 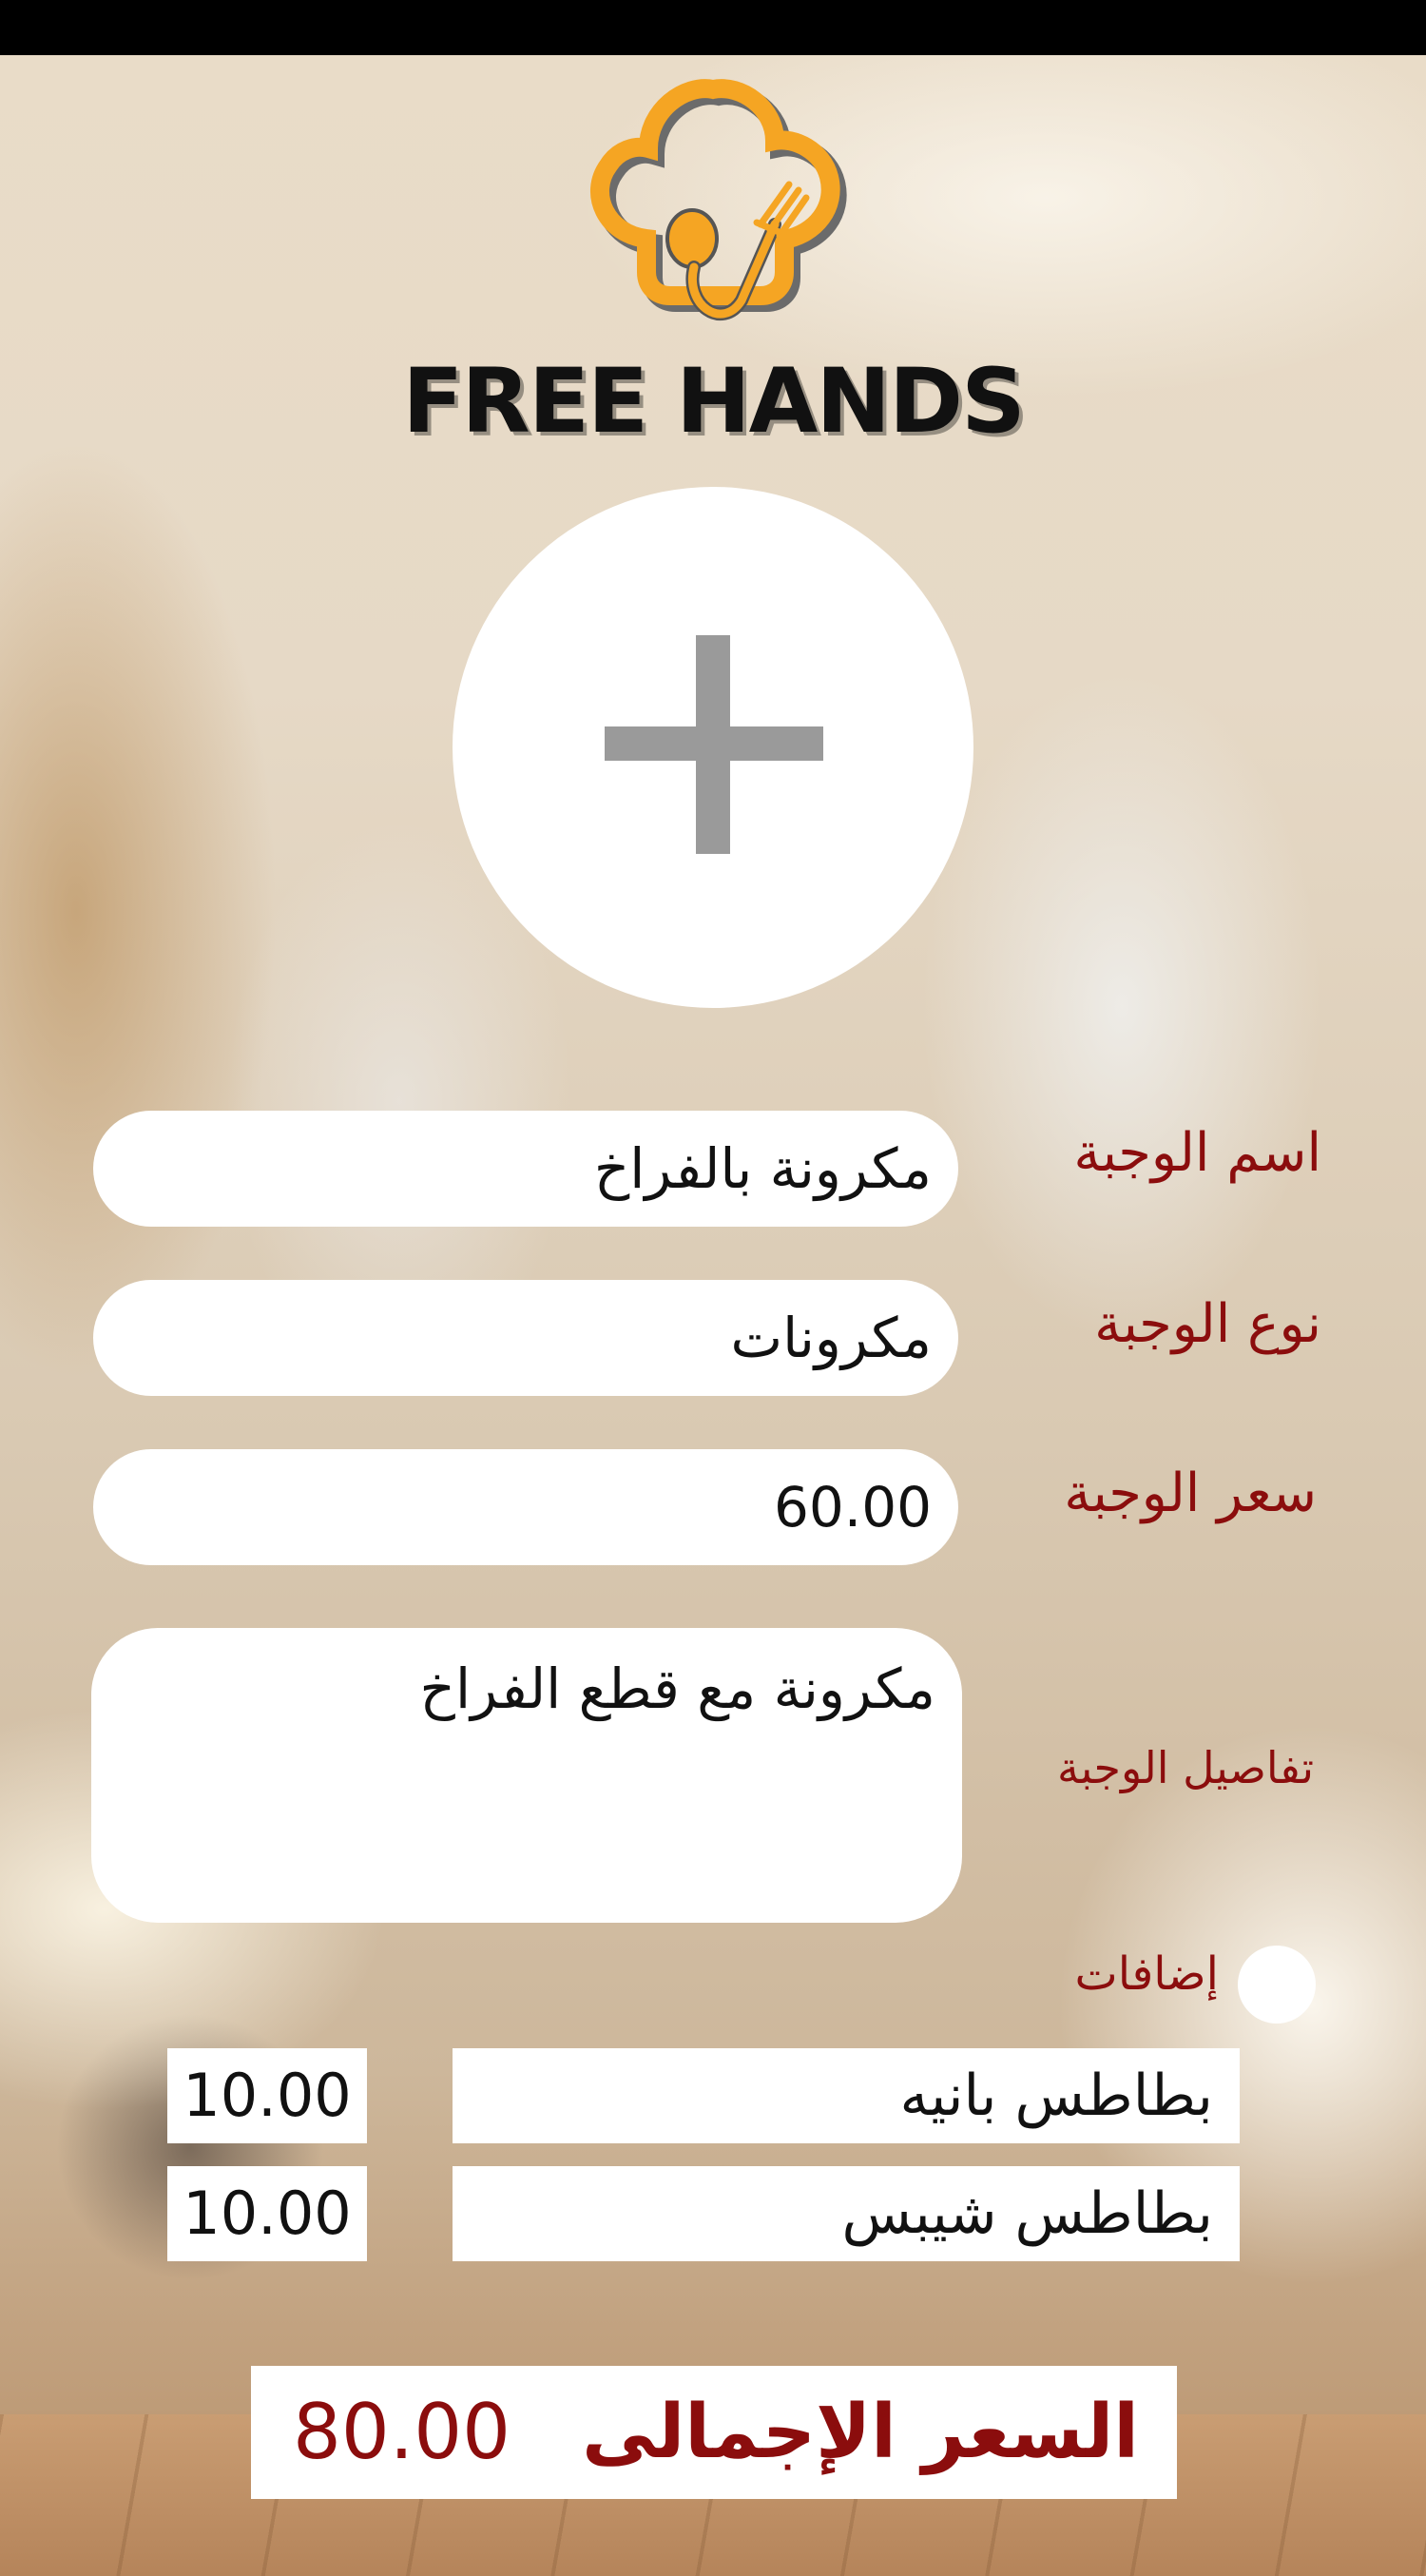 I want to click on extra-item: بطاطس شيبس, so click(x=846, y=2213).